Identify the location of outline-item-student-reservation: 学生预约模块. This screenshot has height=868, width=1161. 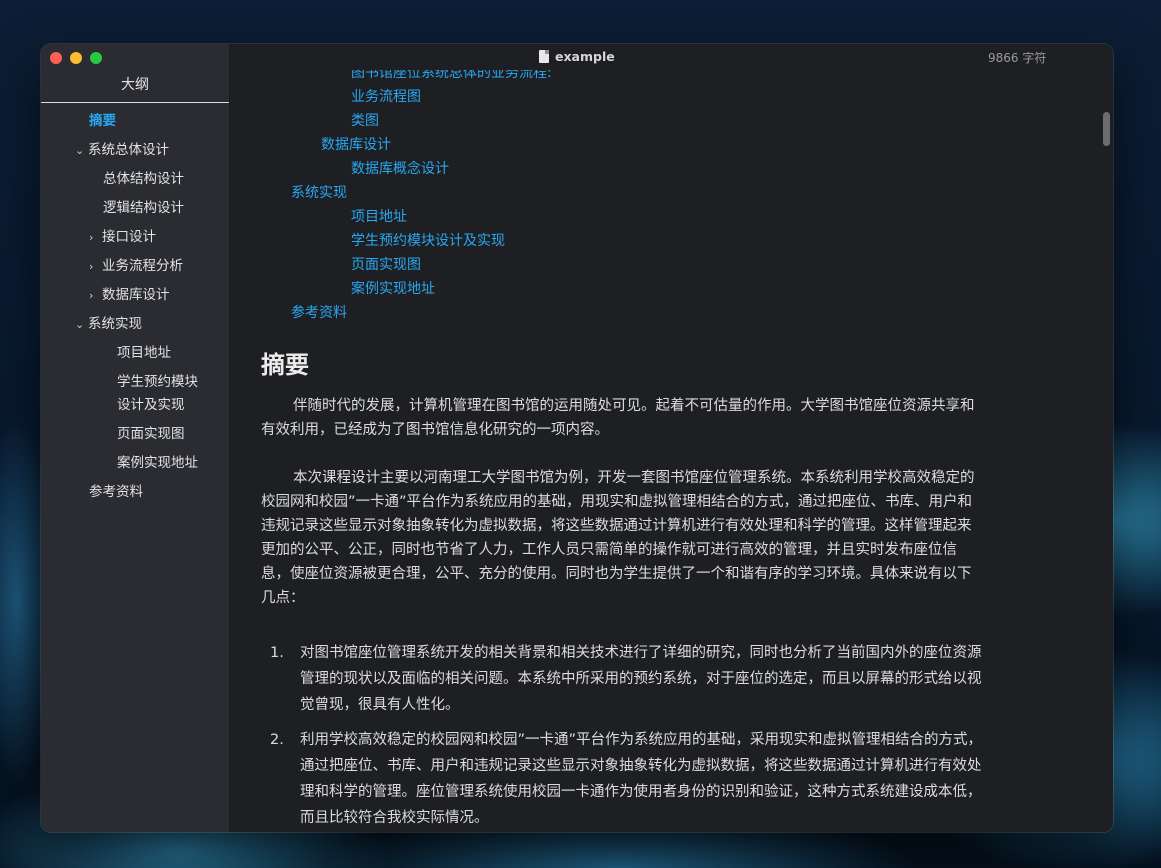
(157, 382).